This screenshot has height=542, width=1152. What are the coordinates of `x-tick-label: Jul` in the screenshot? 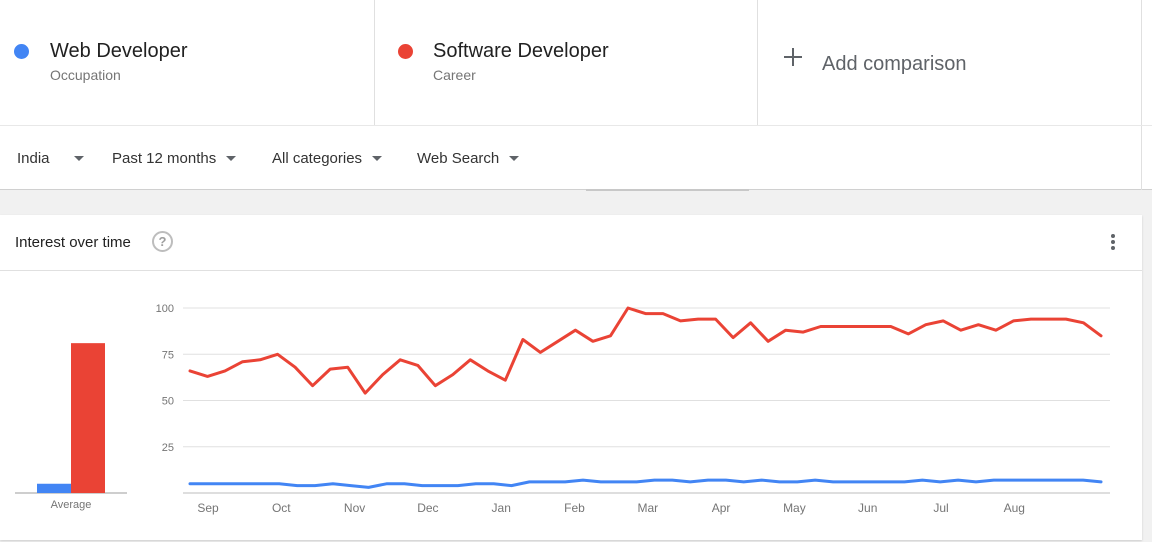 It's located at (940, 508).